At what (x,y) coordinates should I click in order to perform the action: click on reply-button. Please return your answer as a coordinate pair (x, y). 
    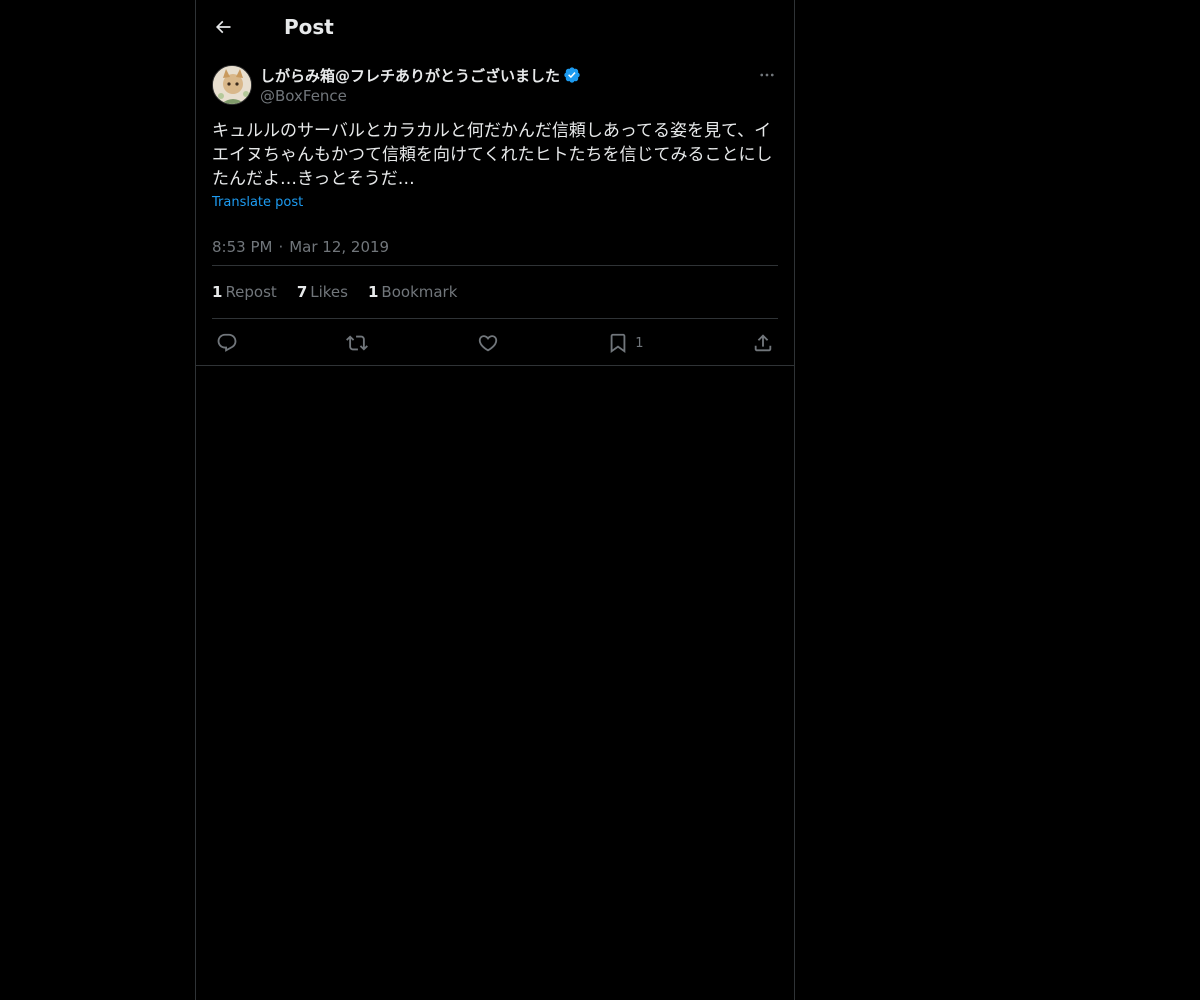
    Looking at the image, I should click on (227, 343).